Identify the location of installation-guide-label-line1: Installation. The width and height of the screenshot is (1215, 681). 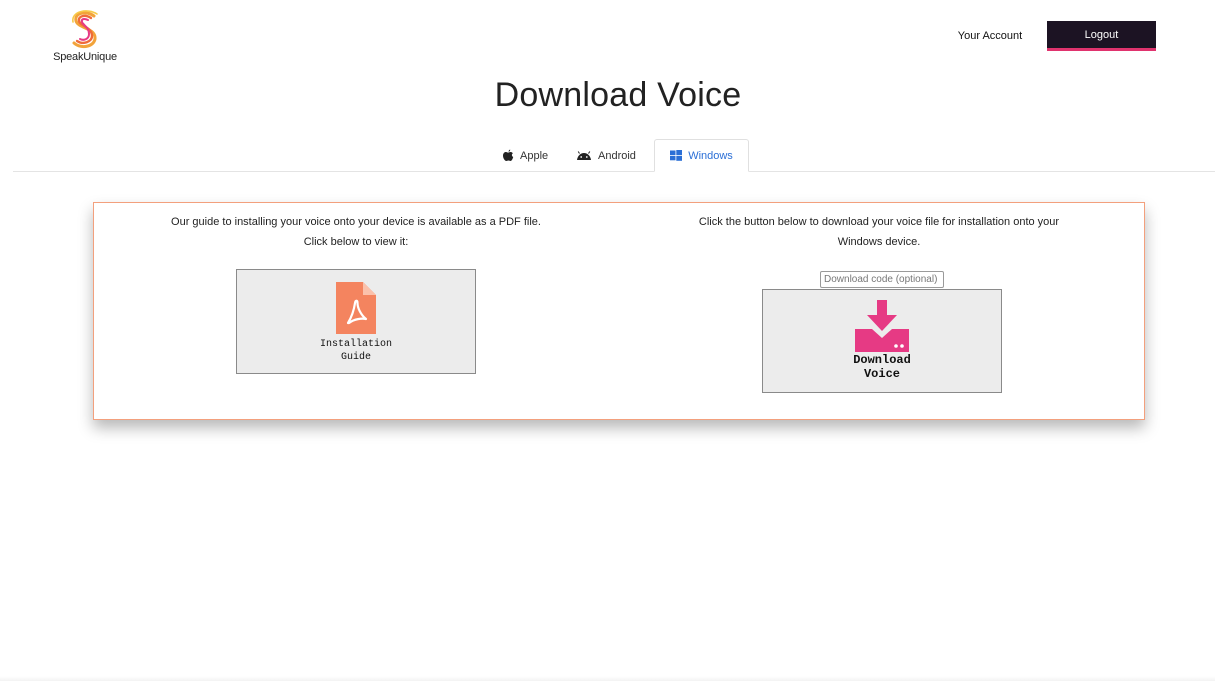
(355, 344).